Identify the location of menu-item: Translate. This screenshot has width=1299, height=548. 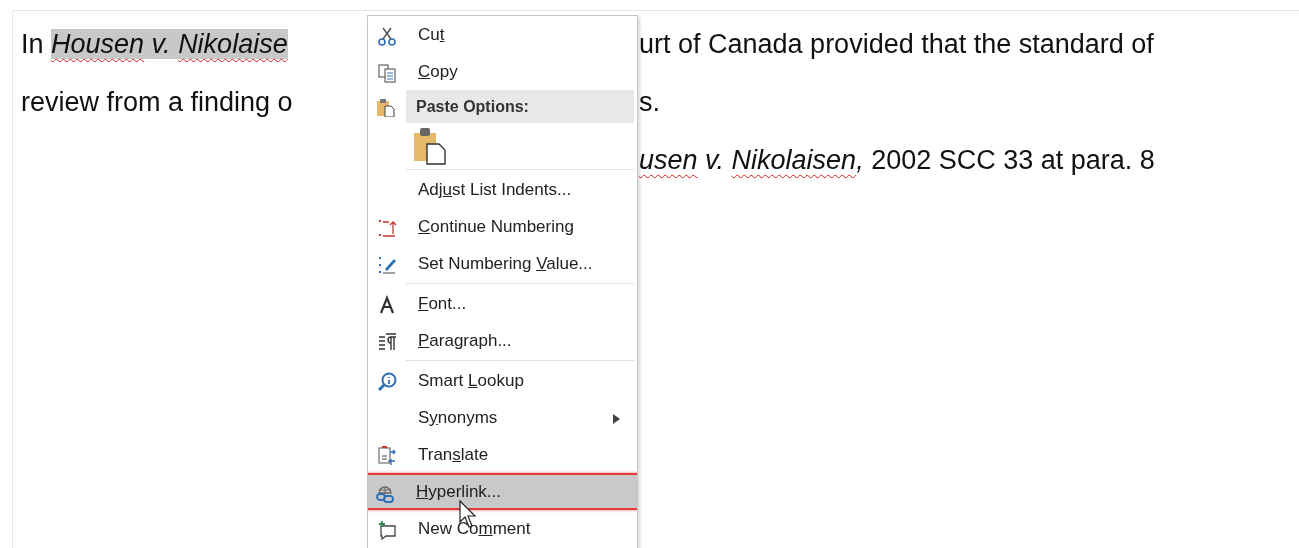
(502, 454).